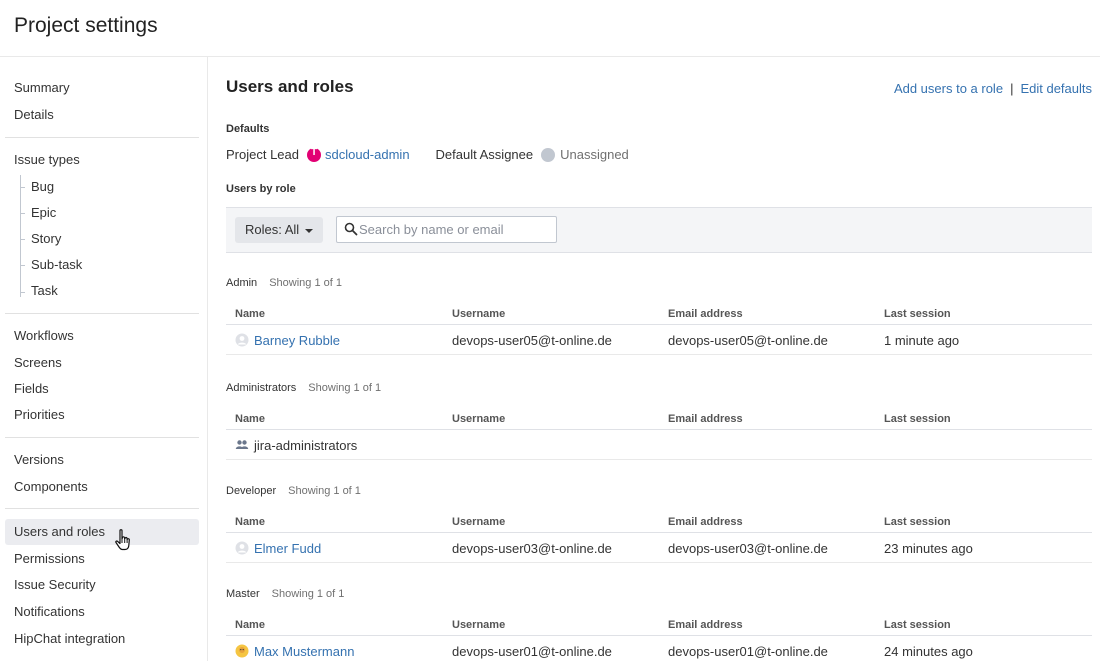 This screenshot has width=1100, height=661. Describe the element at coordinates (457, 229) in the screenshot. I see `search-input` at that location.